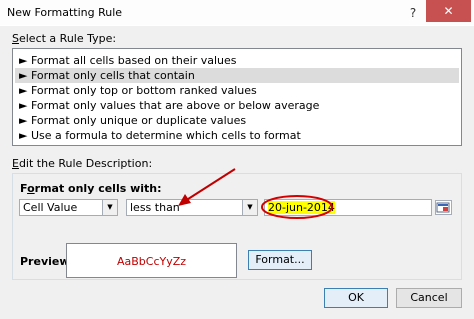  What do you see at coordinates (301, 207) in the screenshot?
I see `value-input-text: 20-jun-2014` at bounding box center [301, 207].